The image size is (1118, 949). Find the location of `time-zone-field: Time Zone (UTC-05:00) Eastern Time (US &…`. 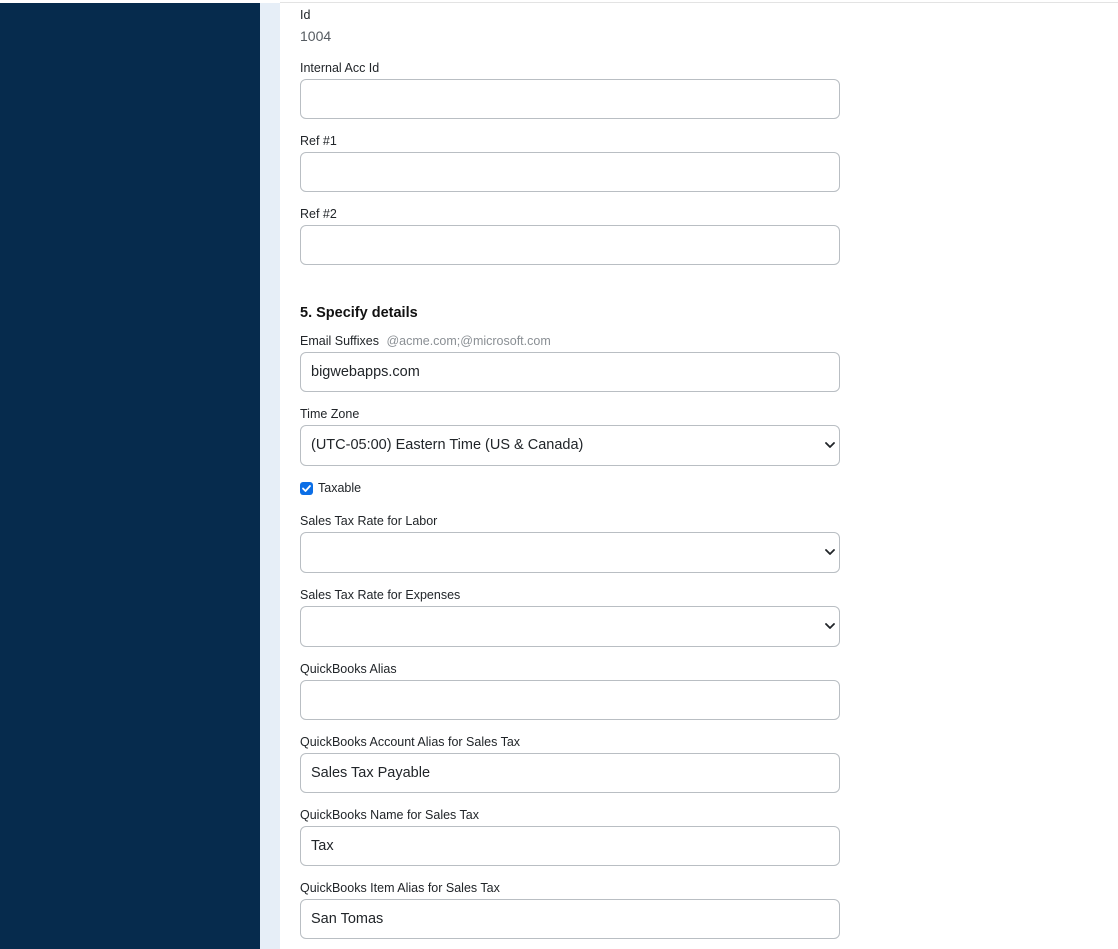

time-zone-field: Time Zone (UTC-05:00) Eastern Time (US &… is located at coordinates (570, 436).